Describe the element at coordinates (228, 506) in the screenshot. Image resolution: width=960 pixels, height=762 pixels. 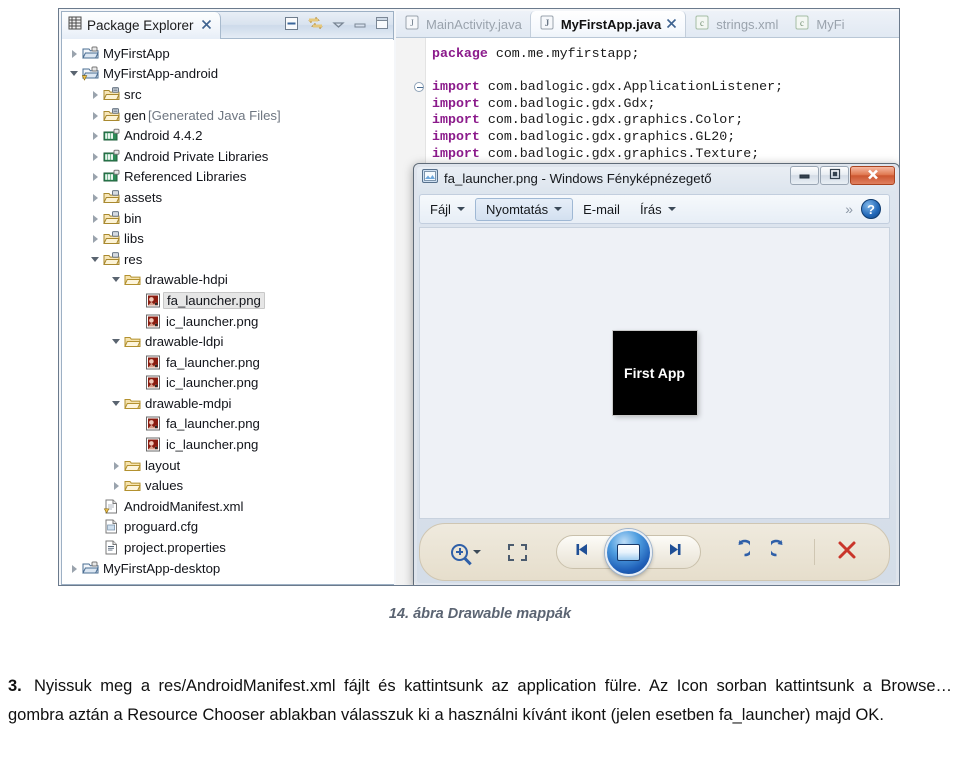
I see `tree-item-androidmanifest-xml: AndroidManifest.xml` at that location.